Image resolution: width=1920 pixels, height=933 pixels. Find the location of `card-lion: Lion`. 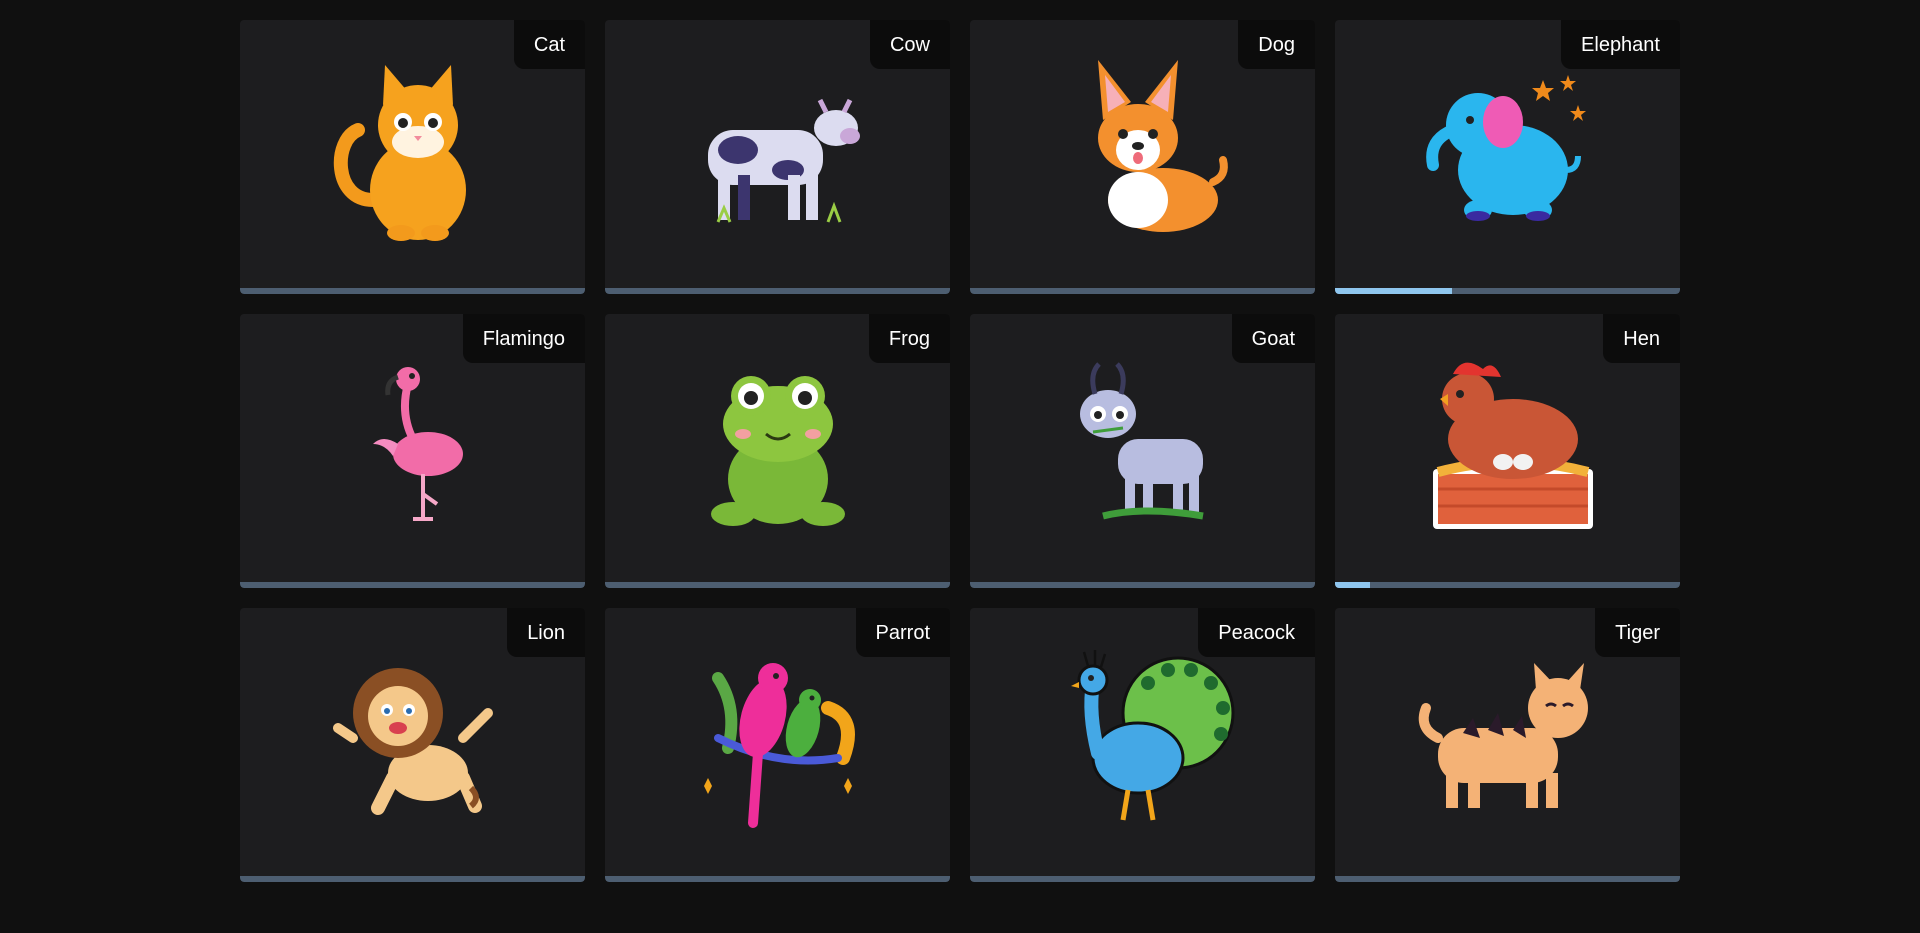

card-lion: Lion is located at coordinates (412, 745).